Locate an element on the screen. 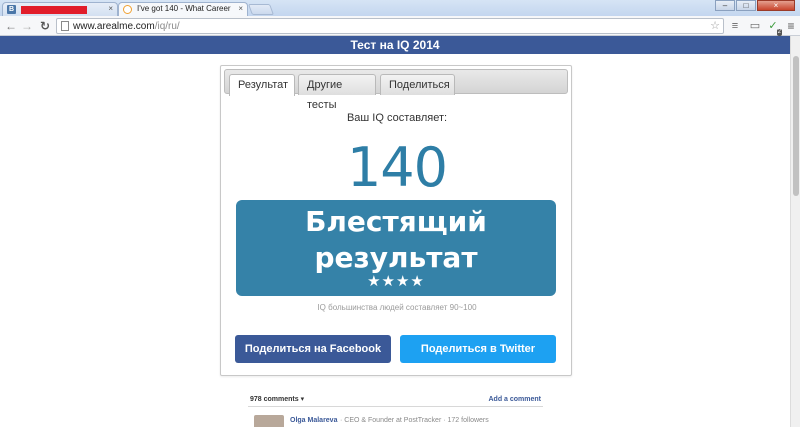 The height and width of the screenshot is (427, 800). browser-toolbar: ← → ↻ www.arealme.com/iq/ru/ ☆ ≡ ▭ ✓ 2 ≡ is located at coordinates (400, 26).